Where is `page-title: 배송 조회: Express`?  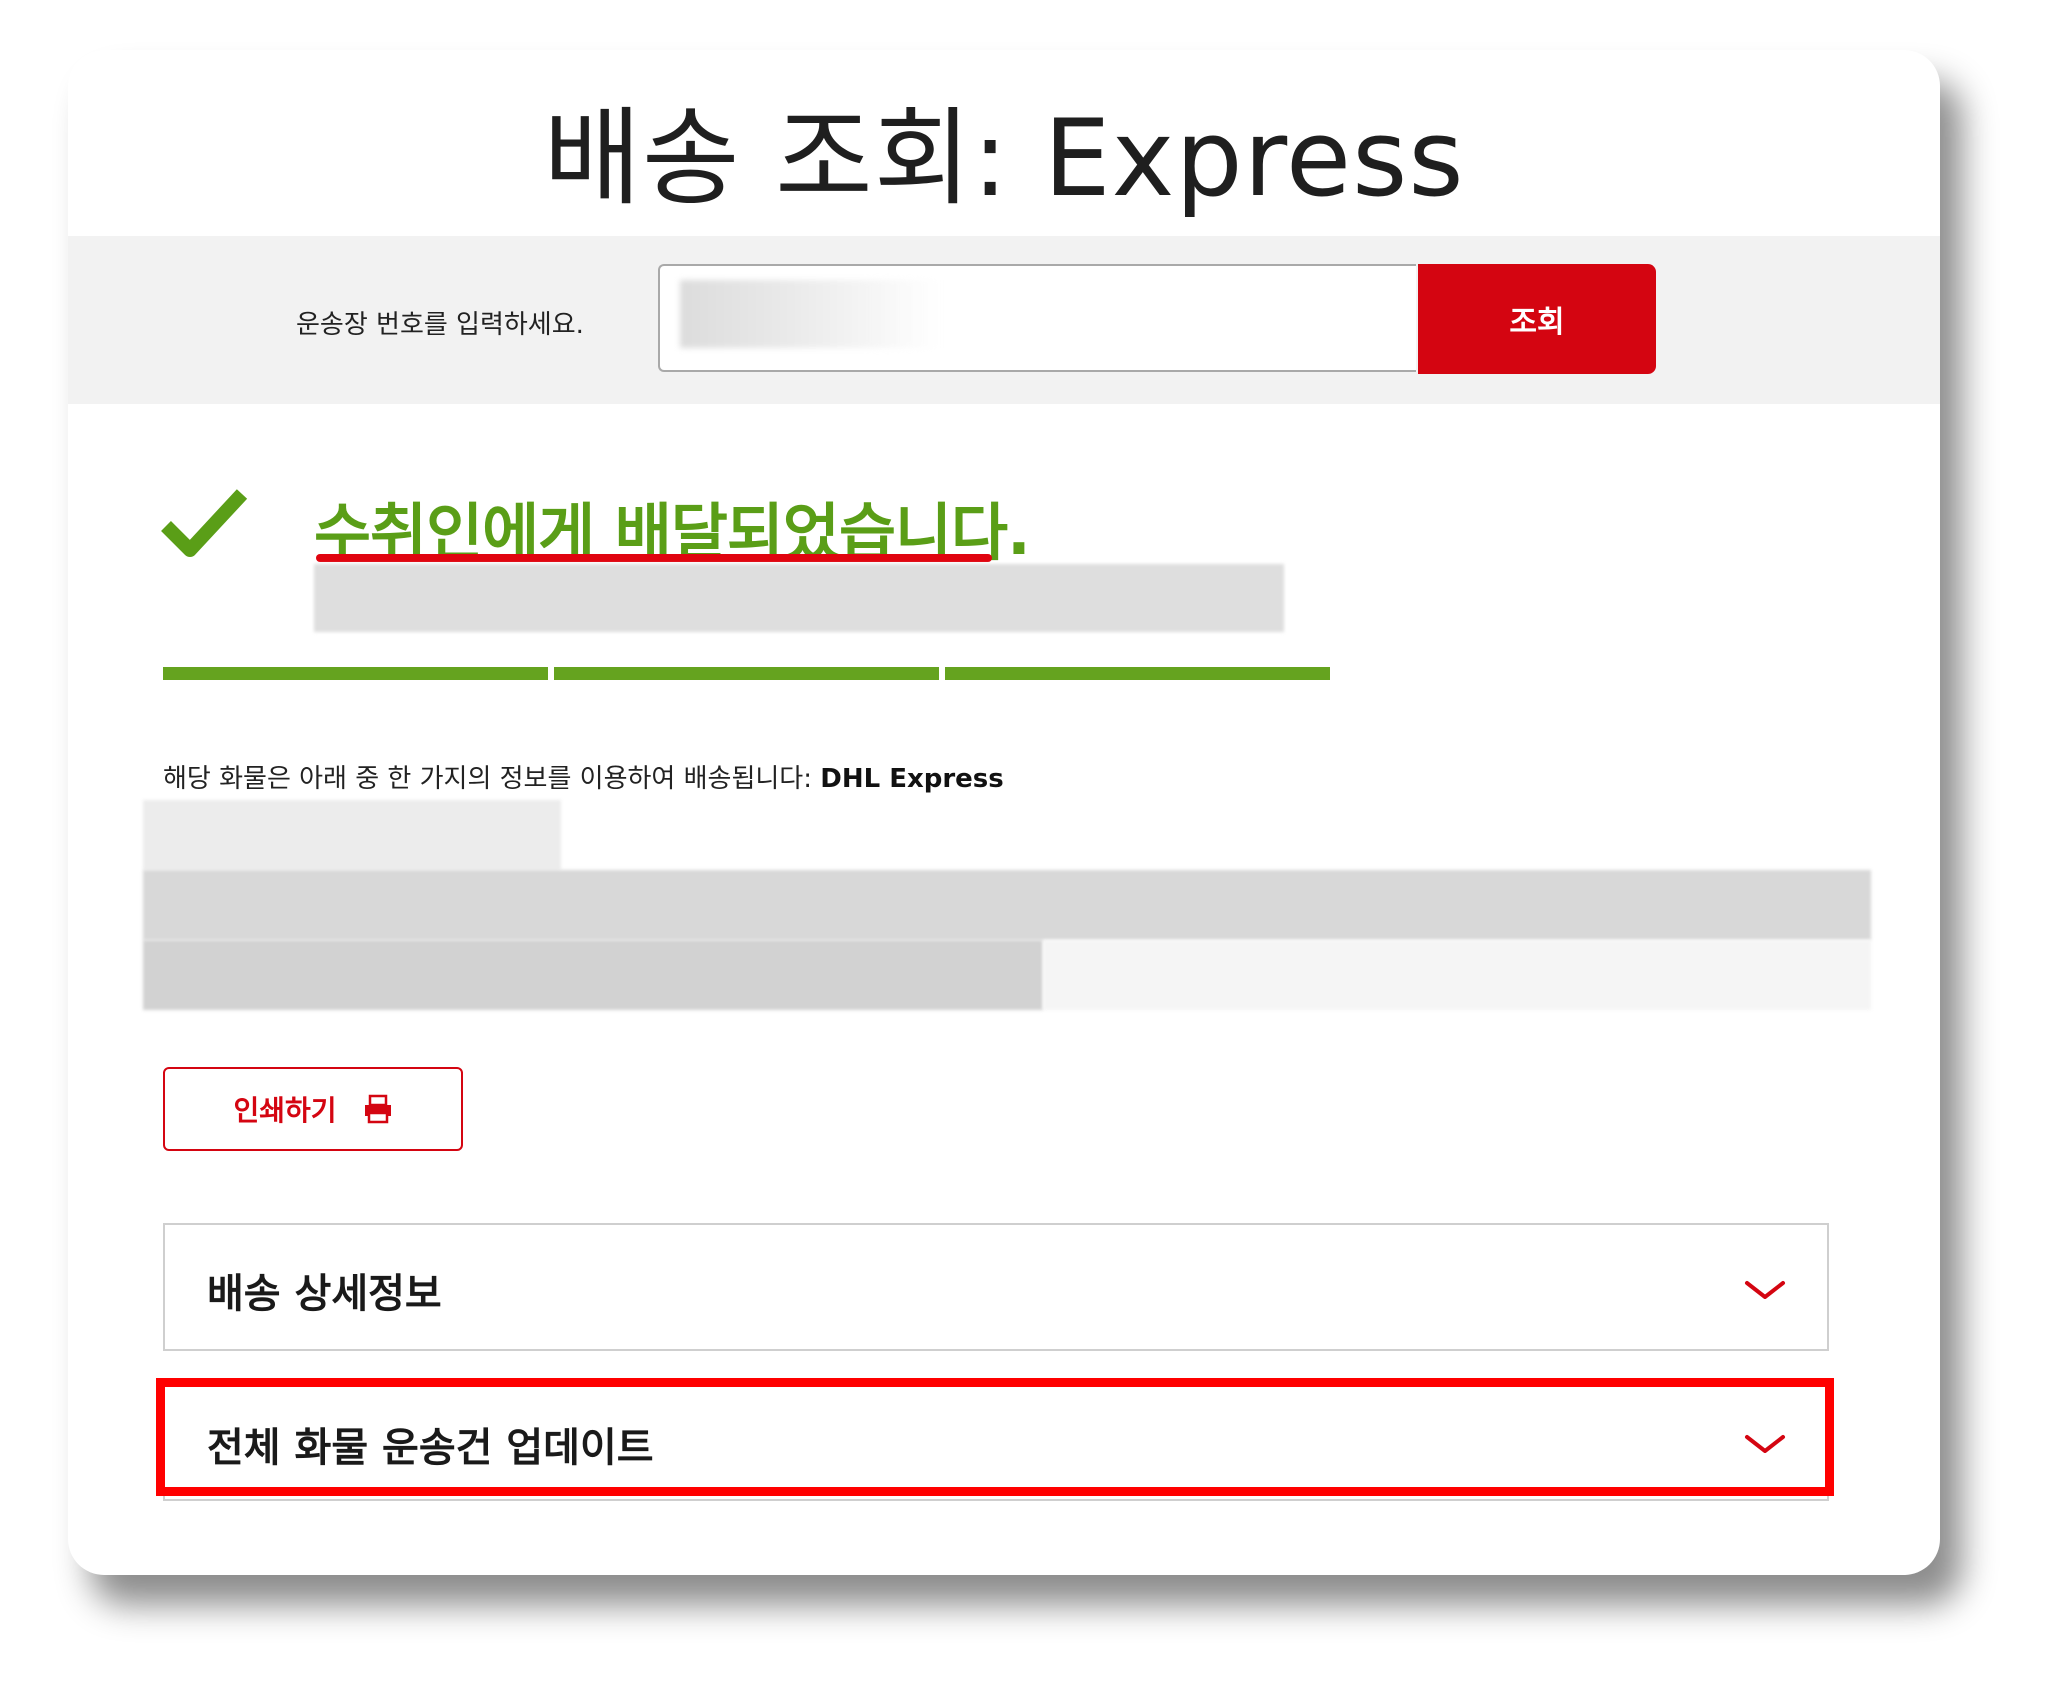
page-title: 배송 조회: Express is located at coordinates (1004, 158).